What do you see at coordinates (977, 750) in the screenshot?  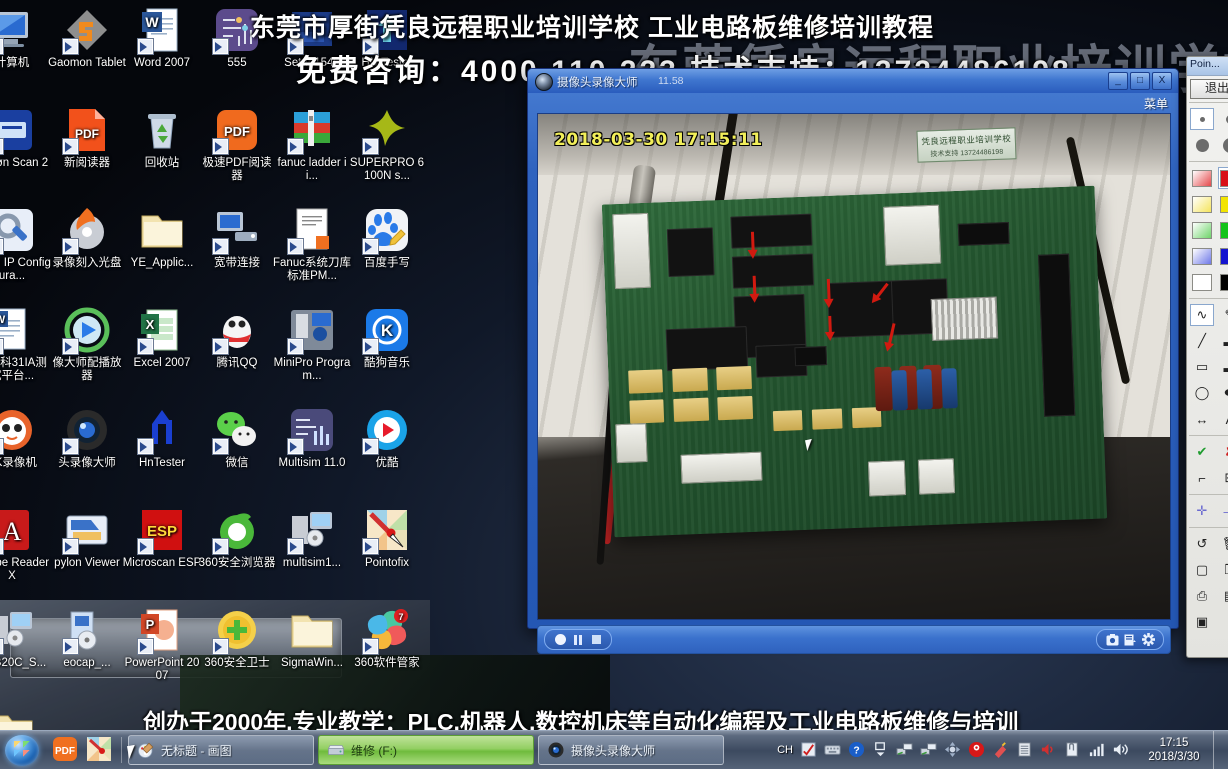 I see `360-shield-icon` at bounding box center [977, 750].